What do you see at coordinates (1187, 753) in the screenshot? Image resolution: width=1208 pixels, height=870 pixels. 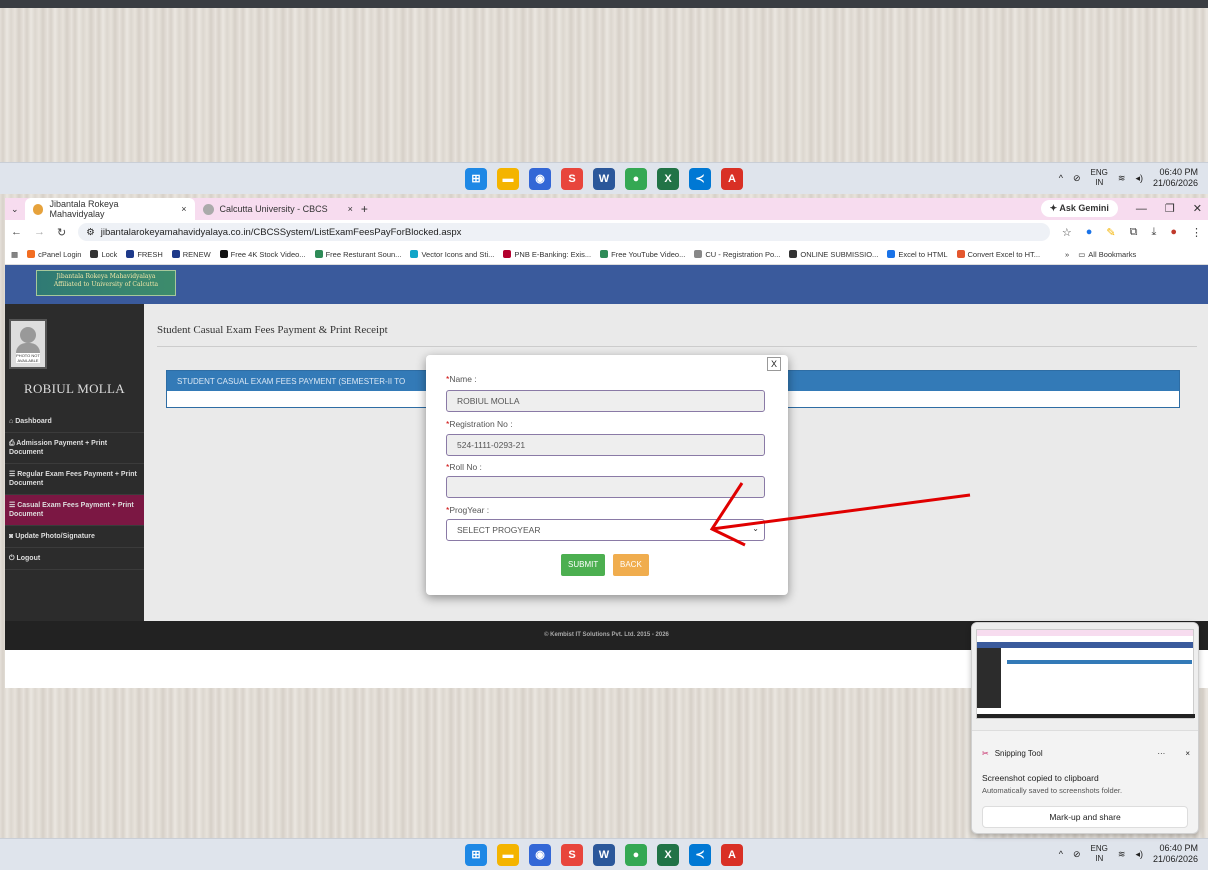 I see `close-icon: ×` at bounding box center [1187, 753].